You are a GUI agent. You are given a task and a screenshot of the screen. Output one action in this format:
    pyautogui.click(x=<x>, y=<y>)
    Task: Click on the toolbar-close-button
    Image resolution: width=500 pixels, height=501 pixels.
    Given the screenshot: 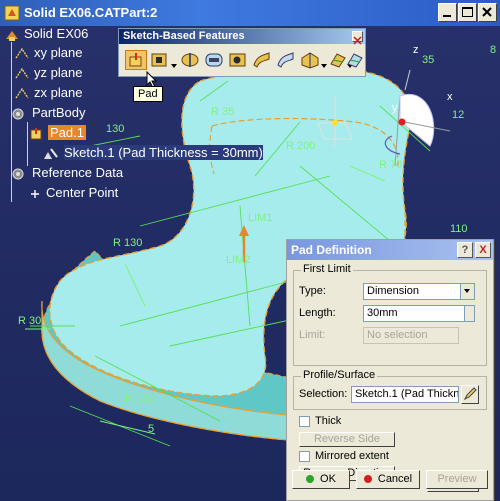 What is the action you would take?
    pyautogui.click(x=357, y=38)
    